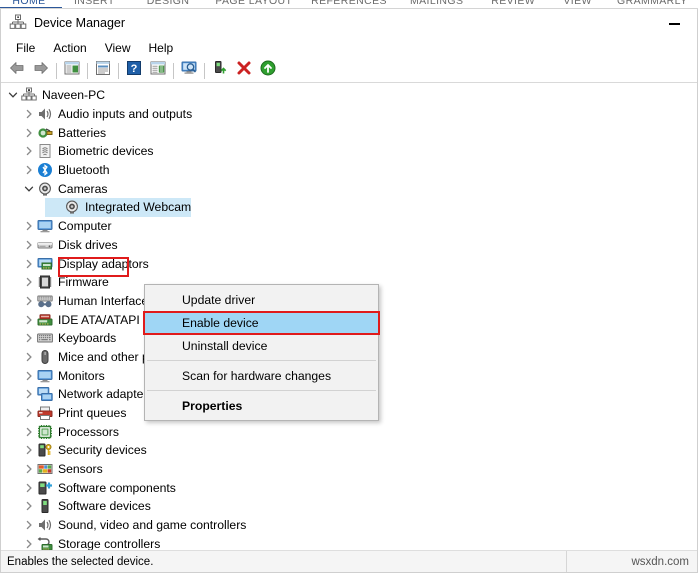  What do you see at coordinates (349, 450) in the screenshot?
I see `tree-node-security-devices: Security devices` at bounding box center [349, 450].